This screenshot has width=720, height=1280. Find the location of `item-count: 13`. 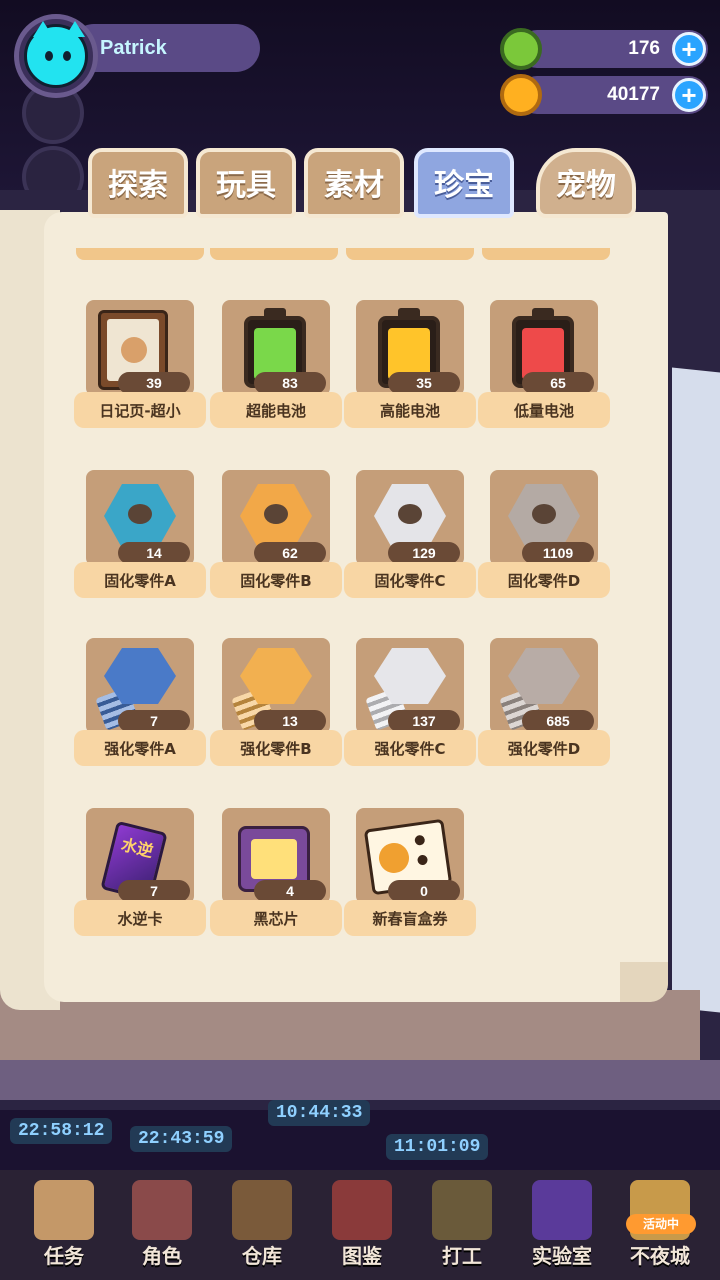

item-count: 13 is located at coordinates (290, 721).